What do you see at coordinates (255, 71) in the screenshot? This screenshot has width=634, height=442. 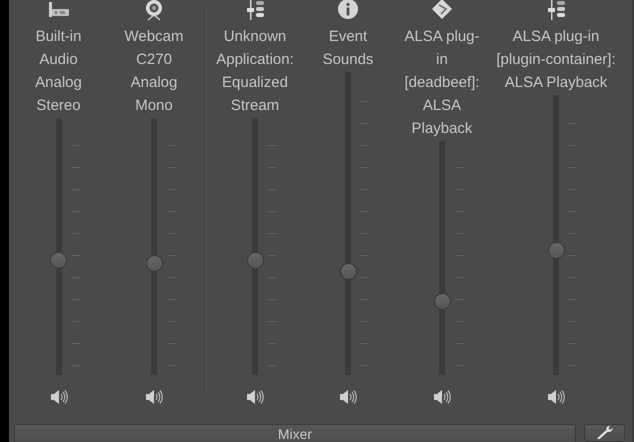 I see `stream-label: Unknown Application: Equalized Stream` at bounding box center [255, 71].